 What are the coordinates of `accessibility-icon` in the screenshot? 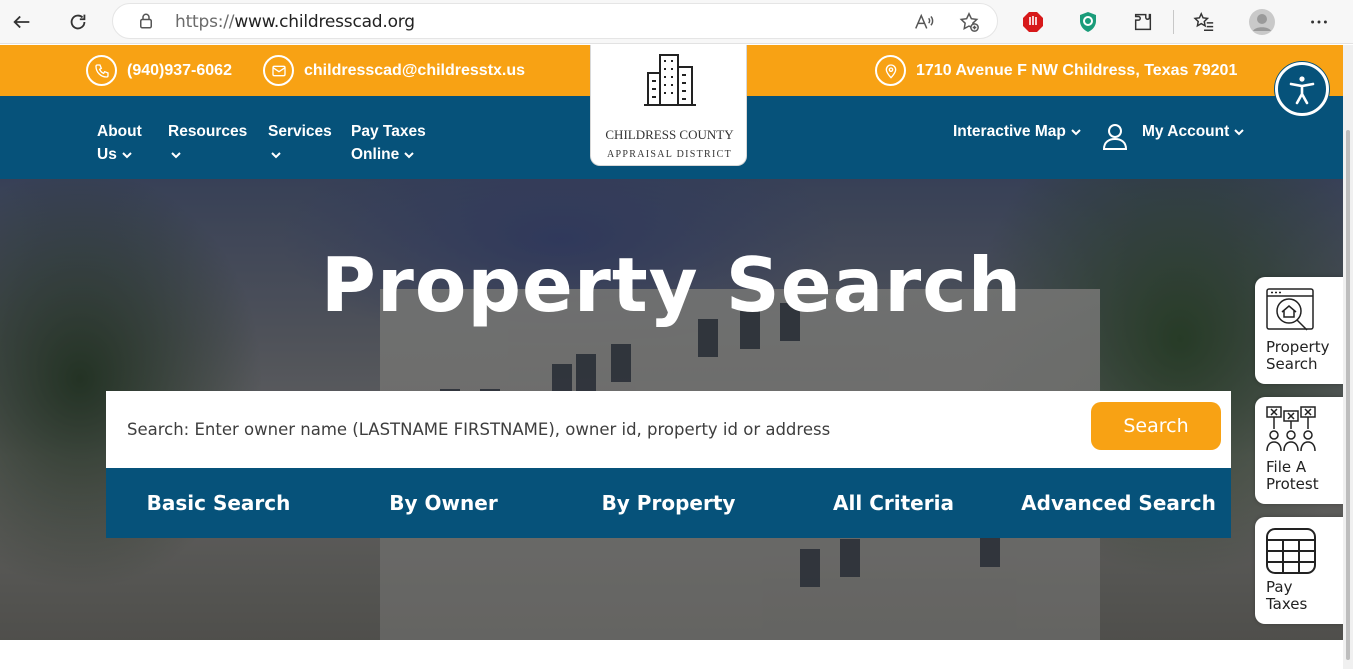 It's located at (1302, 90).